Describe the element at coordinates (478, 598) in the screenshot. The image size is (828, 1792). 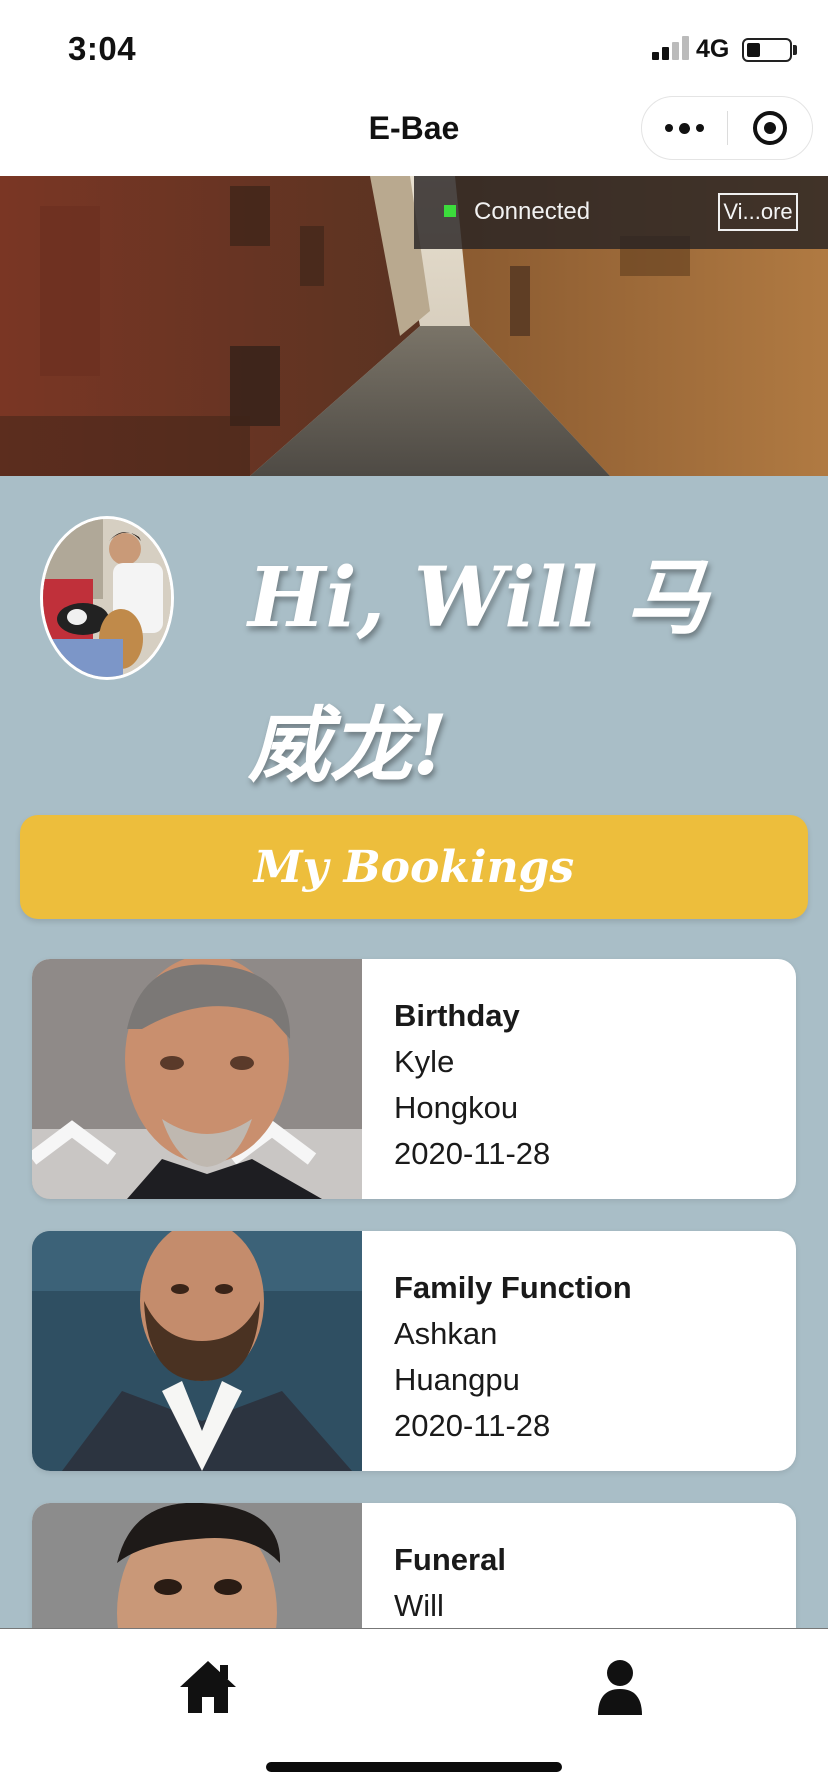
I see `greeting-line-1: Hi, Will 马` at that location.